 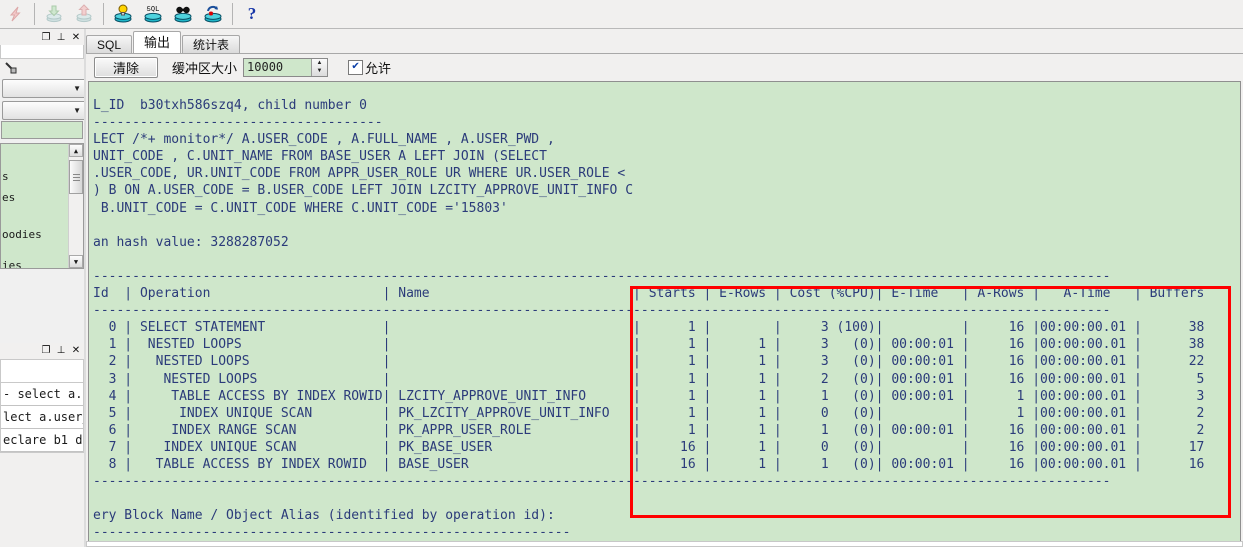 I want to click on buffer-size-label: 缓冲区大小, so click(x=205, y=68).